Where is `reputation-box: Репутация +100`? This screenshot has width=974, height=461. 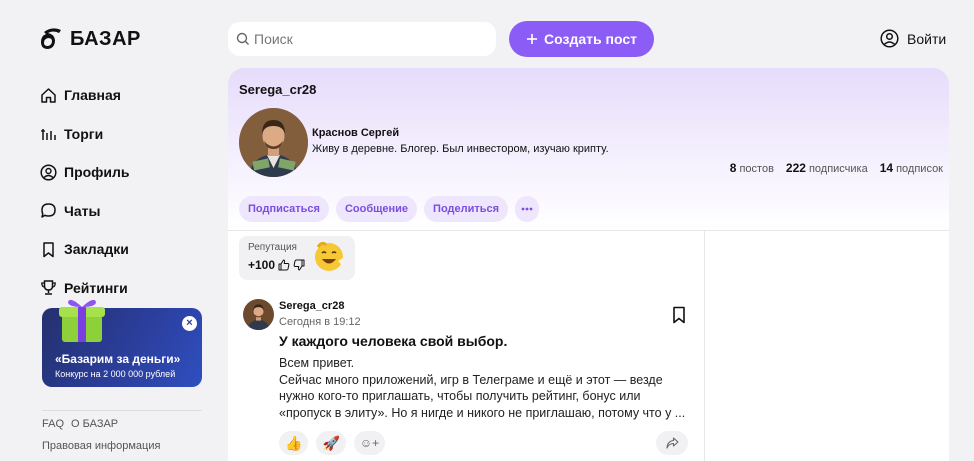
reputation-box: Репутация +100 is located at coordinates (297, 258).